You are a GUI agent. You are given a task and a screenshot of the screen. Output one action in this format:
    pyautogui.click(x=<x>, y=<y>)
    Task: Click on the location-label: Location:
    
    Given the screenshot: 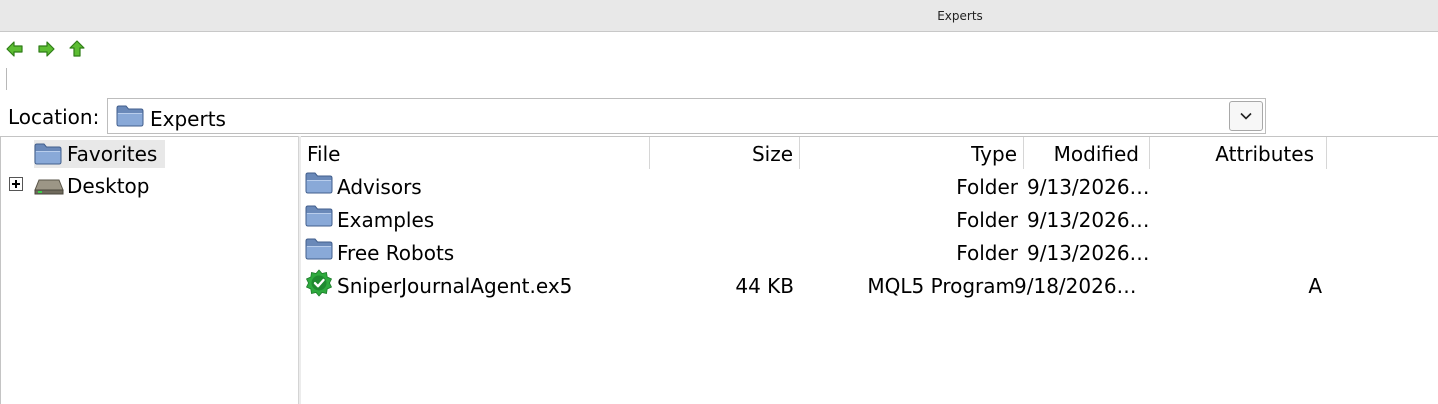 What is the action you would take?
    pyautogui.click(x=54, y=117)
    